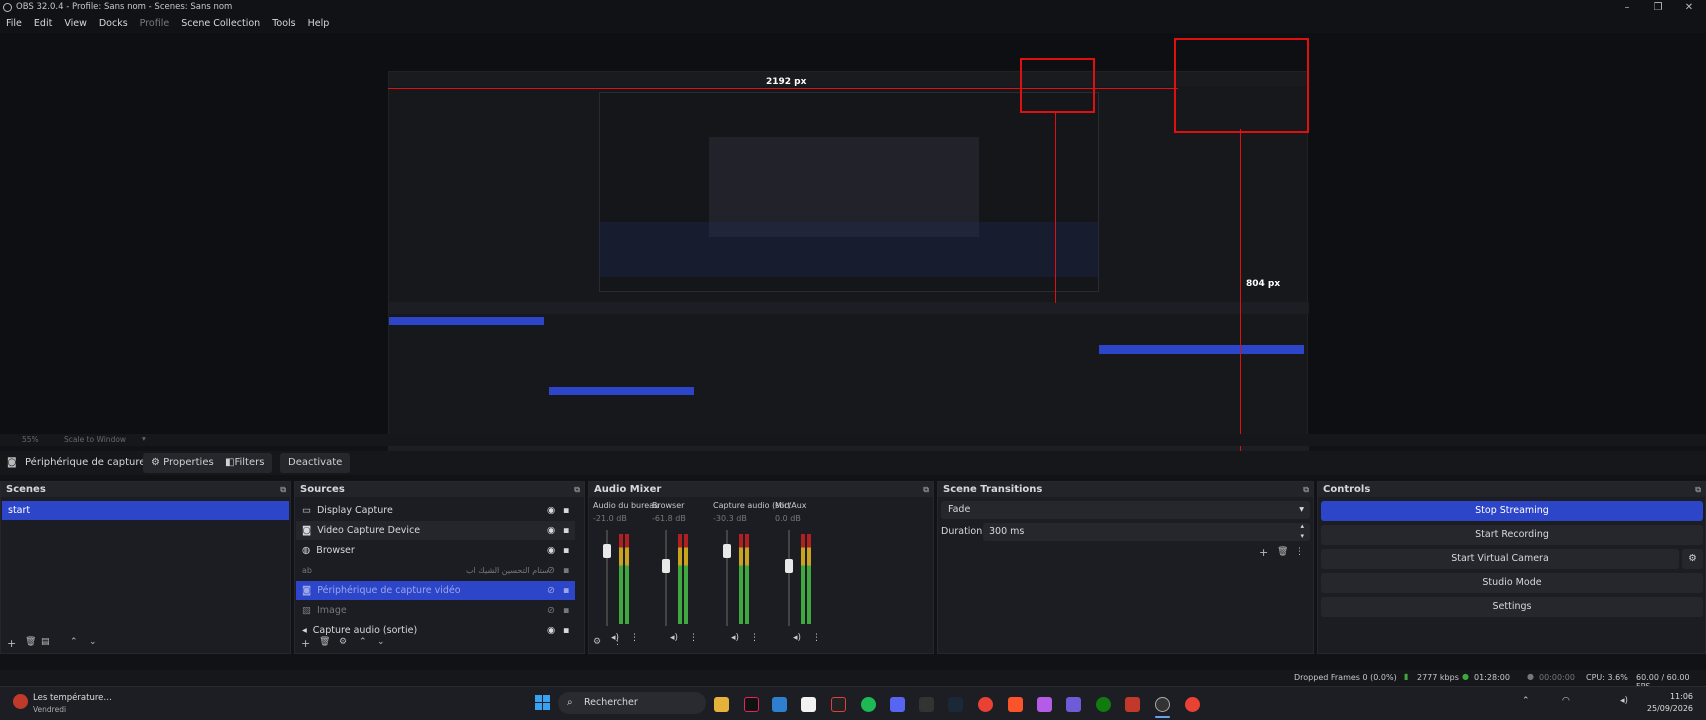 Image resolution: width=1706 pixels, height=720 pixels. What do you see at coordinates (897, 704) in the screenshot?
I see `discord-icon` at bounding box center [897, 704].